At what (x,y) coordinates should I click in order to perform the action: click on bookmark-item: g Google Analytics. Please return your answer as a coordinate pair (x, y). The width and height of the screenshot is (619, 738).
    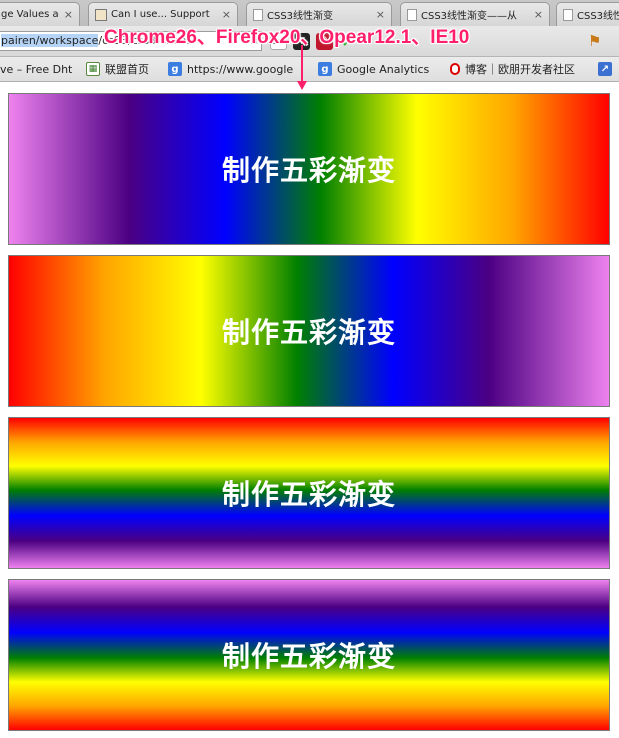
    Looking at the image, I should click on (373, 69).